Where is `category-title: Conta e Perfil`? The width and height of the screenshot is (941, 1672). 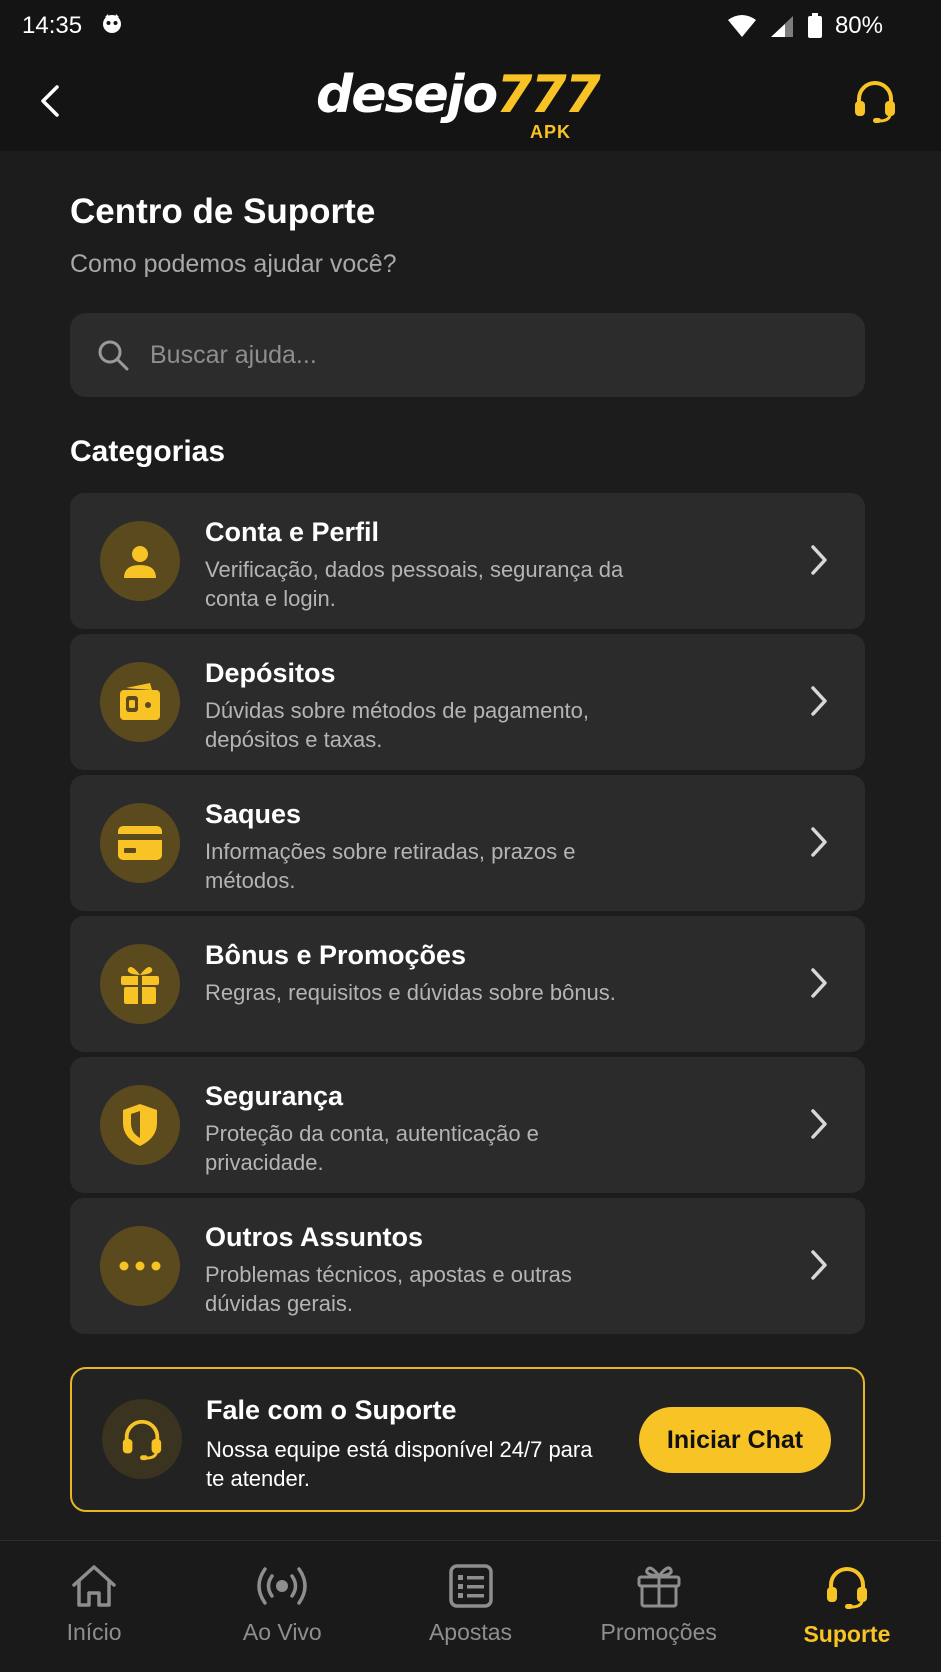 category-title: Conta e Perfil is located at coordinates (292, 532).